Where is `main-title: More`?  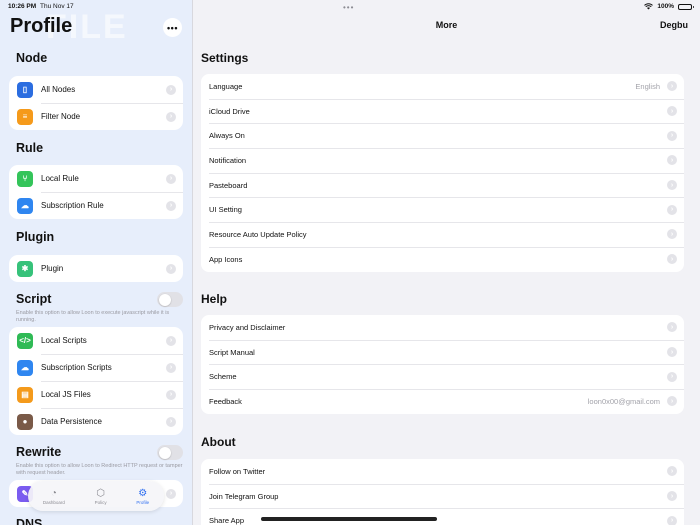
main-title: More is located at coordinates (446, 25).